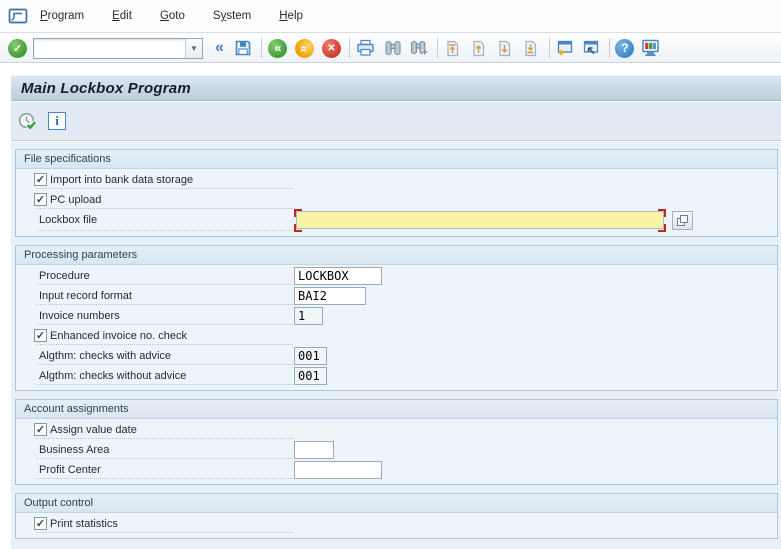 The height and width of the screenshot is (549, 781). Describe the element at coordinates (396, 88) in the screenshot. I see `title-bar: Main Lockbox Program` at that location.